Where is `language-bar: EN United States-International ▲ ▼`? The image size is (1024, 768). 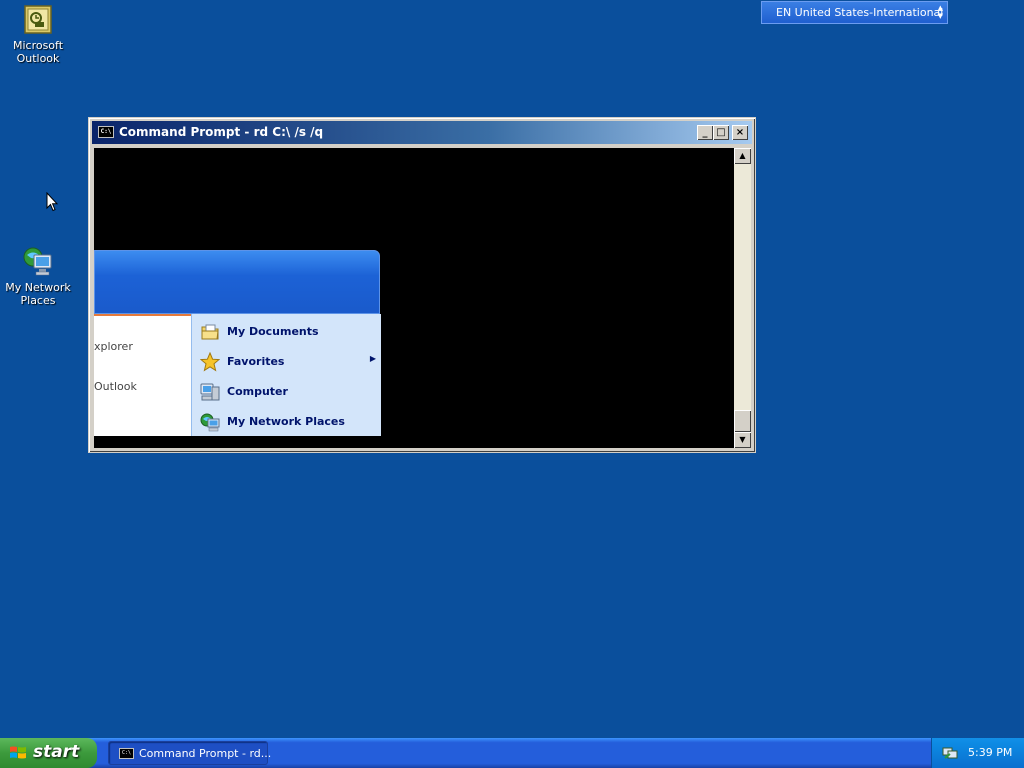
language-bar: EN United States-International ▲ ▼ is located at coordinates (854, 12).